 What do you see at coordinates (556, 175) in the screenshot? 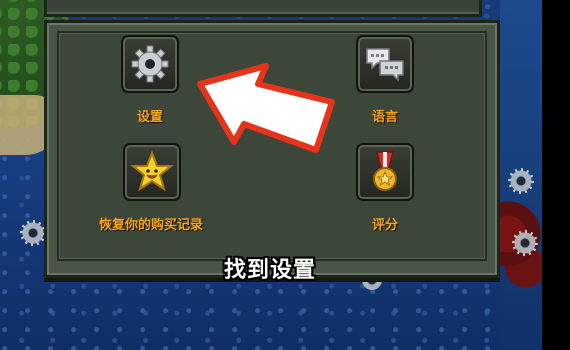
I see `black-edge` at bounding box center [556, 175].